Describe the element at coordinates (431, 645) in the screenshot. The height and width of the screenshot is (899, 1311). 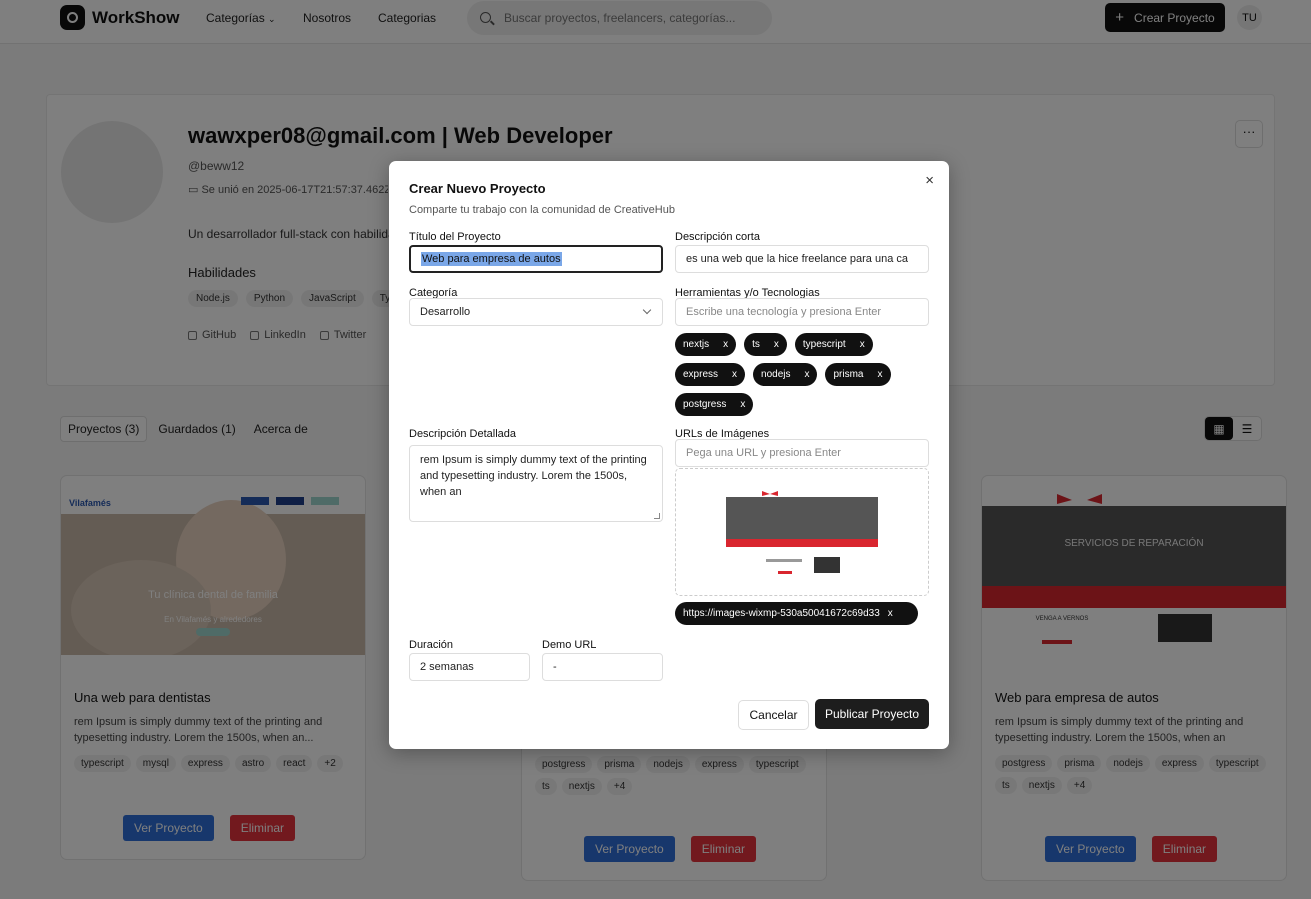
I see `duration-label: Duración` at that location.